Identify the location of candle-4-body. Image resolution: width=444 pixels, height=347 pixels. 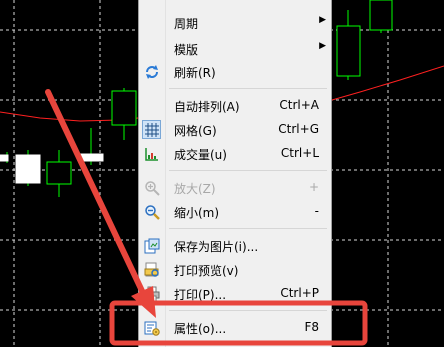
(91, 157).